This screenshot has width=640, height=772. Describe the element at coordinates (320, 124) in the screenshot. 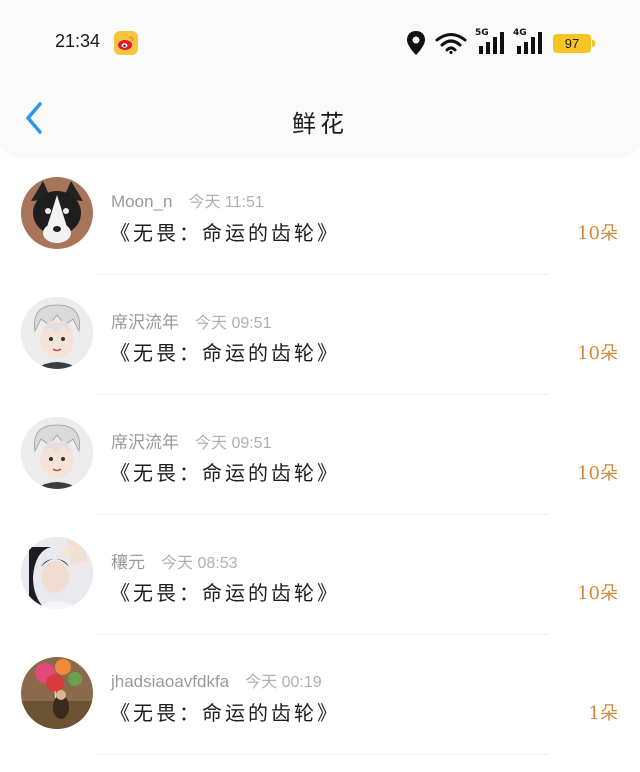

I see `page-title: 鲜花` at that location.